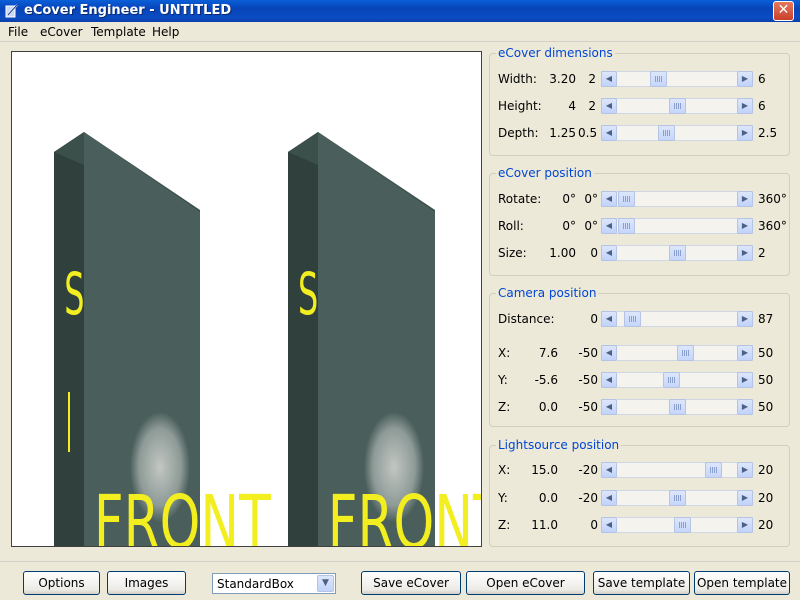  What do you see at coordinates (562, 79) in the screenshot?
I see `row-value: 3.20` at bounding box center [562, 79].